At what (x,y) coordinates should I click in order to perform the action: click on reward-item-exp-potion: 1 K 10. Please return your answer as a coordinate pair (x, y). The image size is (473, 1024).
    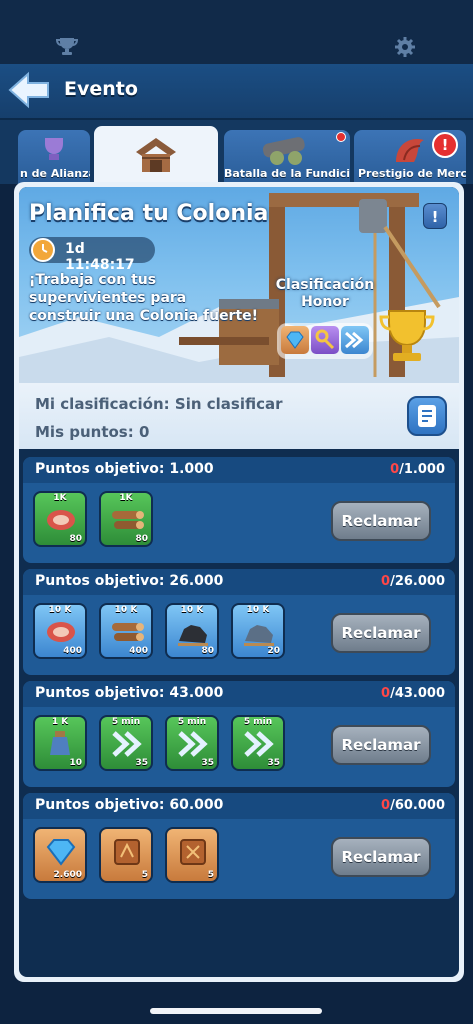
    Looking at the image, I should click on (60, 743).